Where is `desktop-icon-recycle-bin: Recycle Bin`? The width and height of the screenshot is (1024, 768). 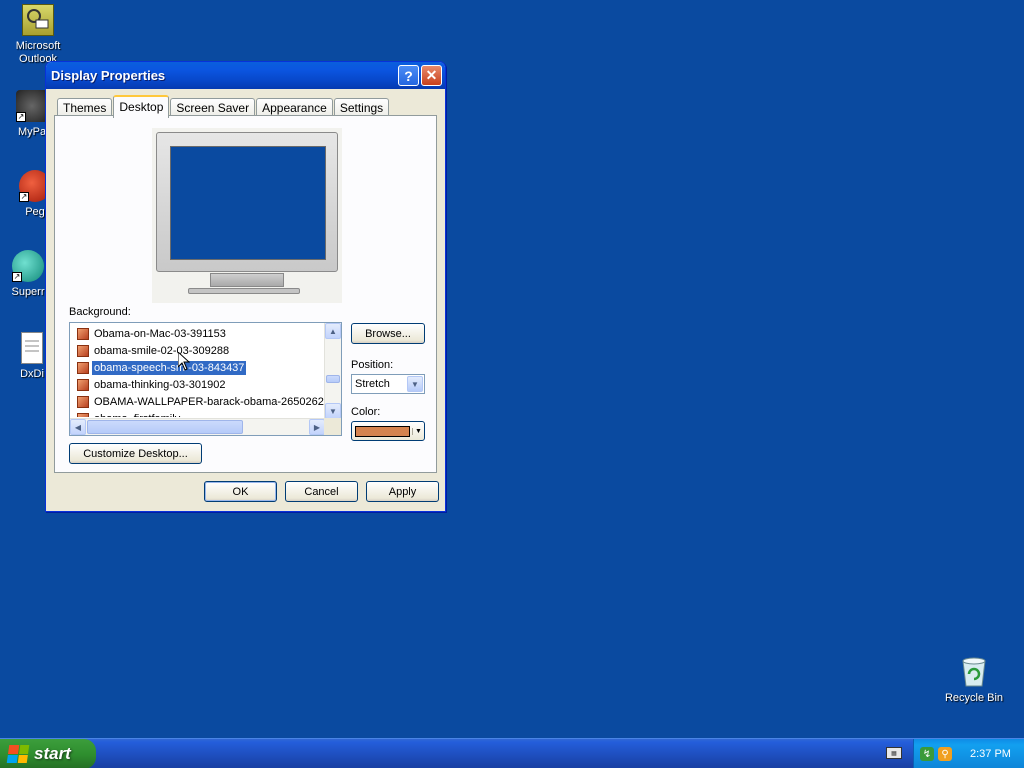
desktop-icon-recycle-bin: Recycle Bin is located at coordinates (974, 680).